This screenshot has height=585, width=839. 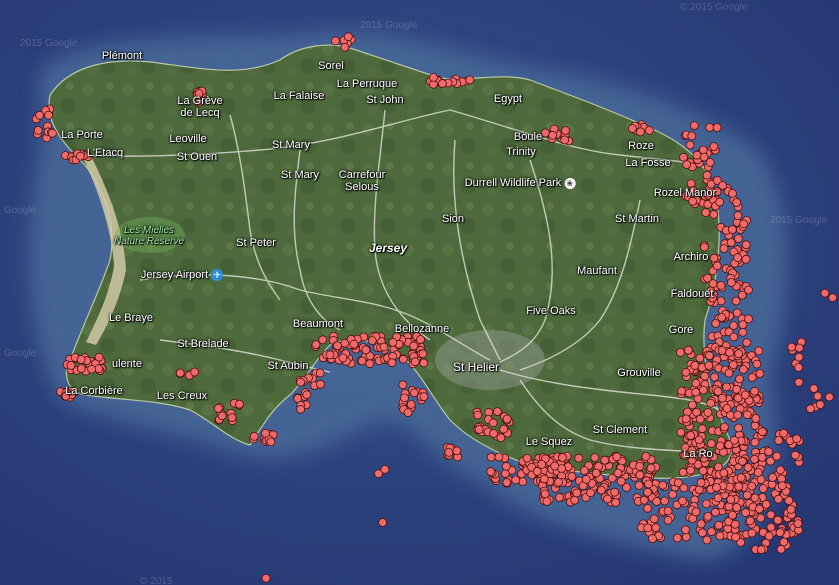 I want to click on place-label-archirondel: Archiro, so click(x=691, y=257).